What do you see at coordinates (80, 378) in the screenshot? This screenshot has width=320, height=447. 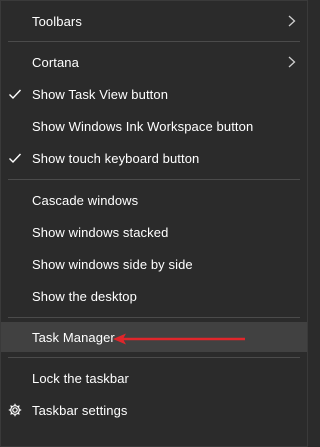 I see `menu-item-label: Lock the taskbar` at bounding box center [80, 378].